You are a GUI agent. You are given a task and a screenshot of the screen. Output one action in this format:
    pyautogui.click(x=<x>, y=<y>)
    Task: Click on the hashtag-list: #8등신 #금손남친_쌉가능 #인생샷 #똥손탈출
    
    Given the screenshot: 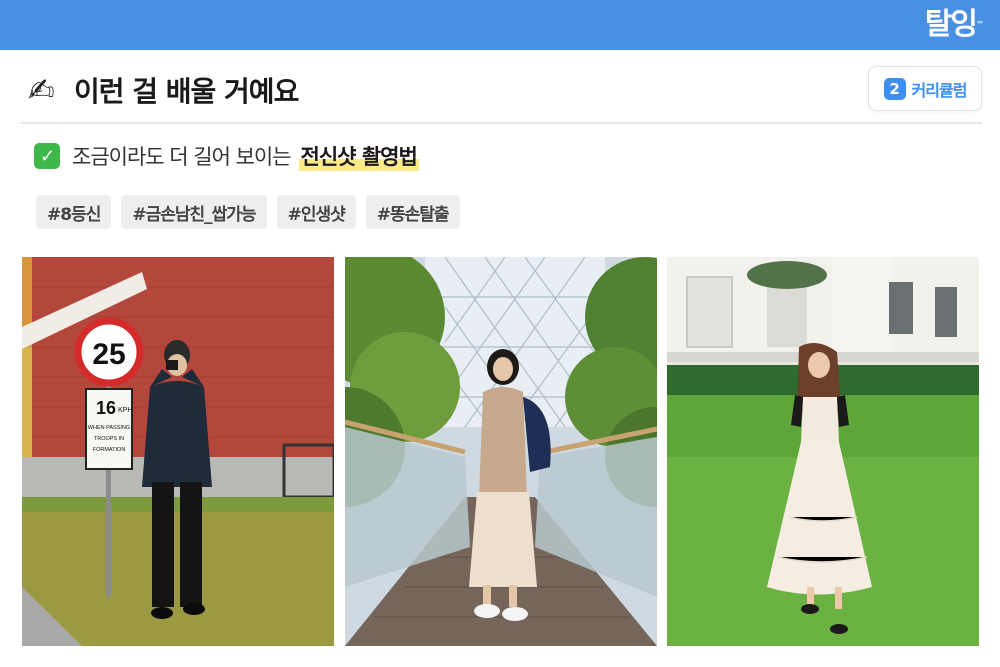 What is the action you would take?
    pyautogui.click(x=248, y=212)
    